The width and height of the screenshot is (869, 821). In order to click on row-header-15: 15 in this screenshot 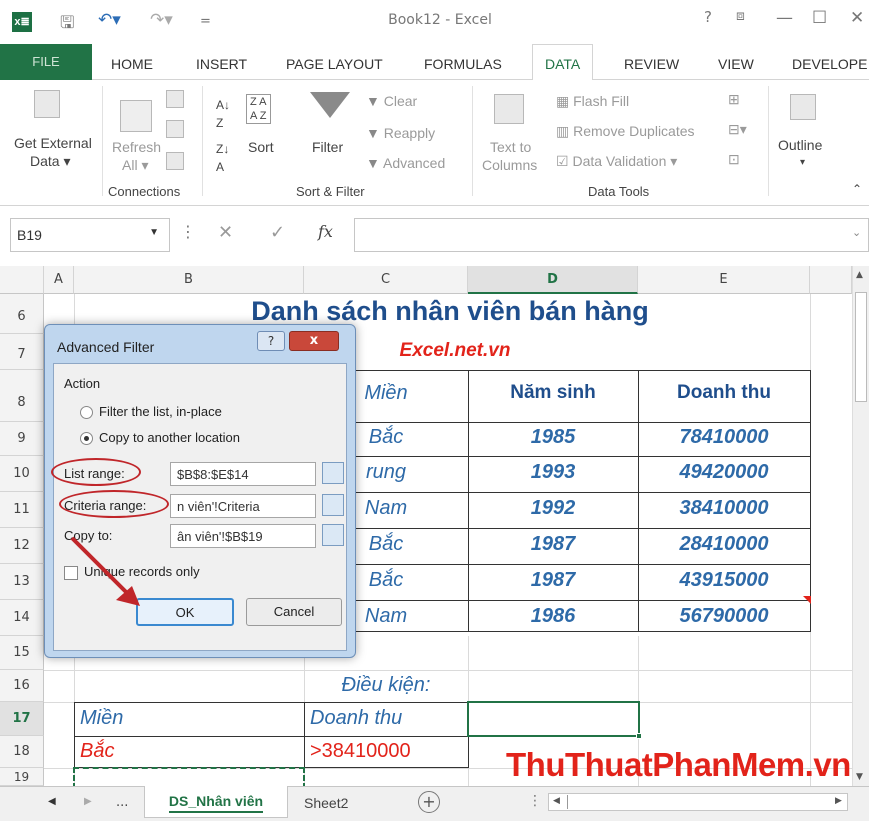, I will do `click(22, 653)`.